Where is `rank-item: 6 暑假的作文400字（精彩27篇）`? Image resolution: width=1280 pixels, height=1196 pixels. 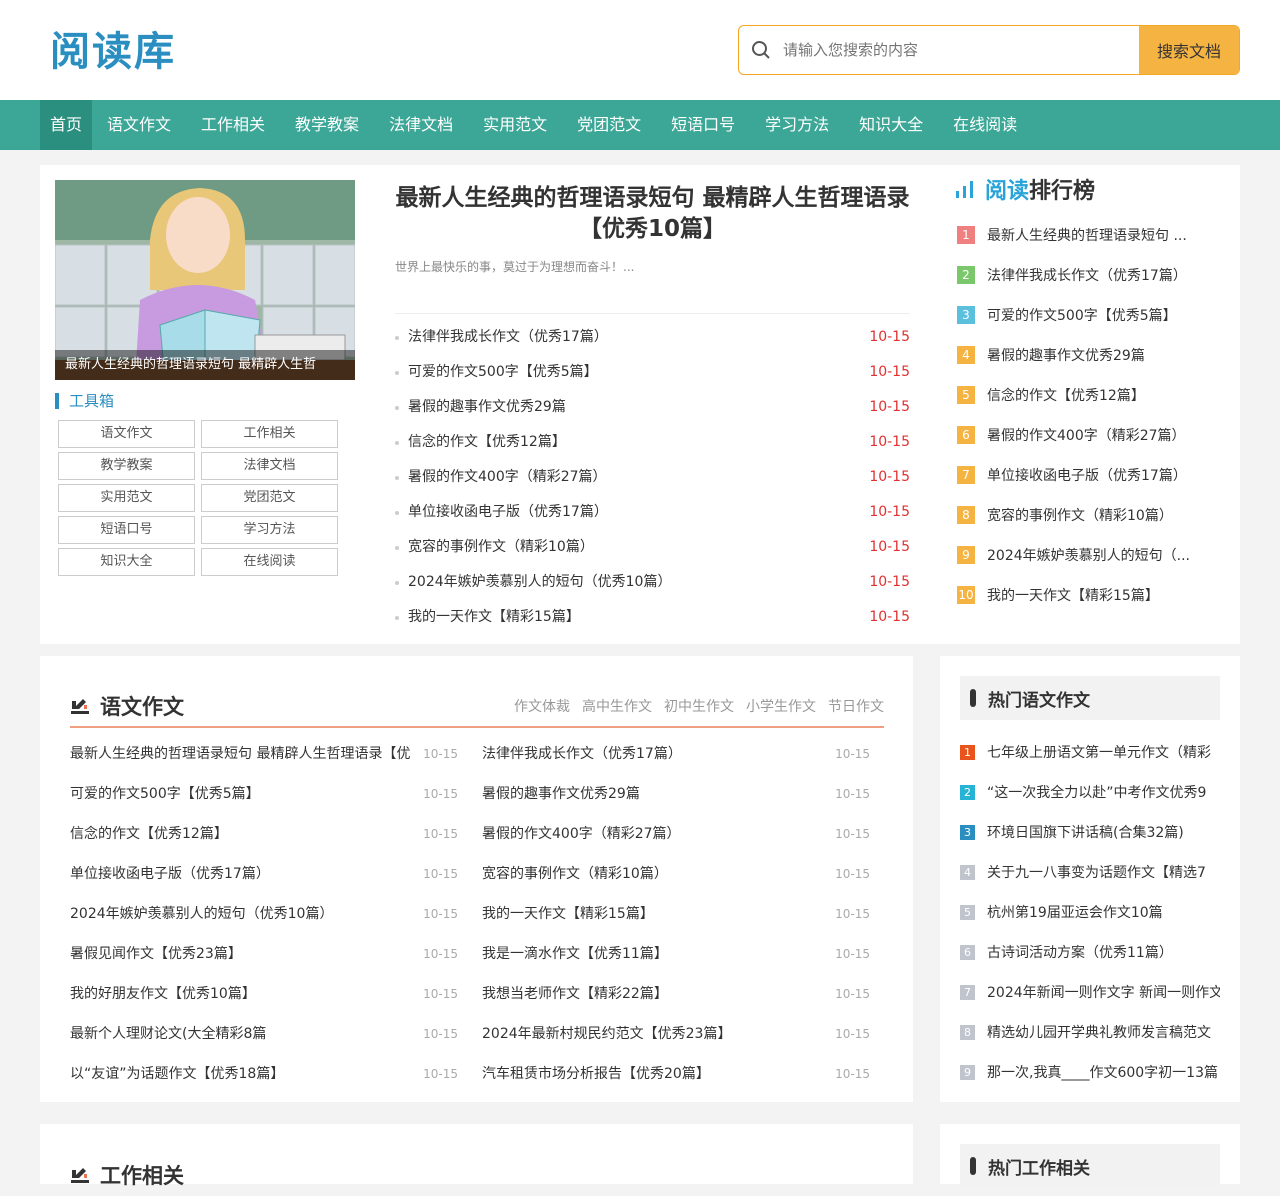
rank-item: 6 暑假的作文400字（精彩27篇） is located at coordinates (1092, 435).